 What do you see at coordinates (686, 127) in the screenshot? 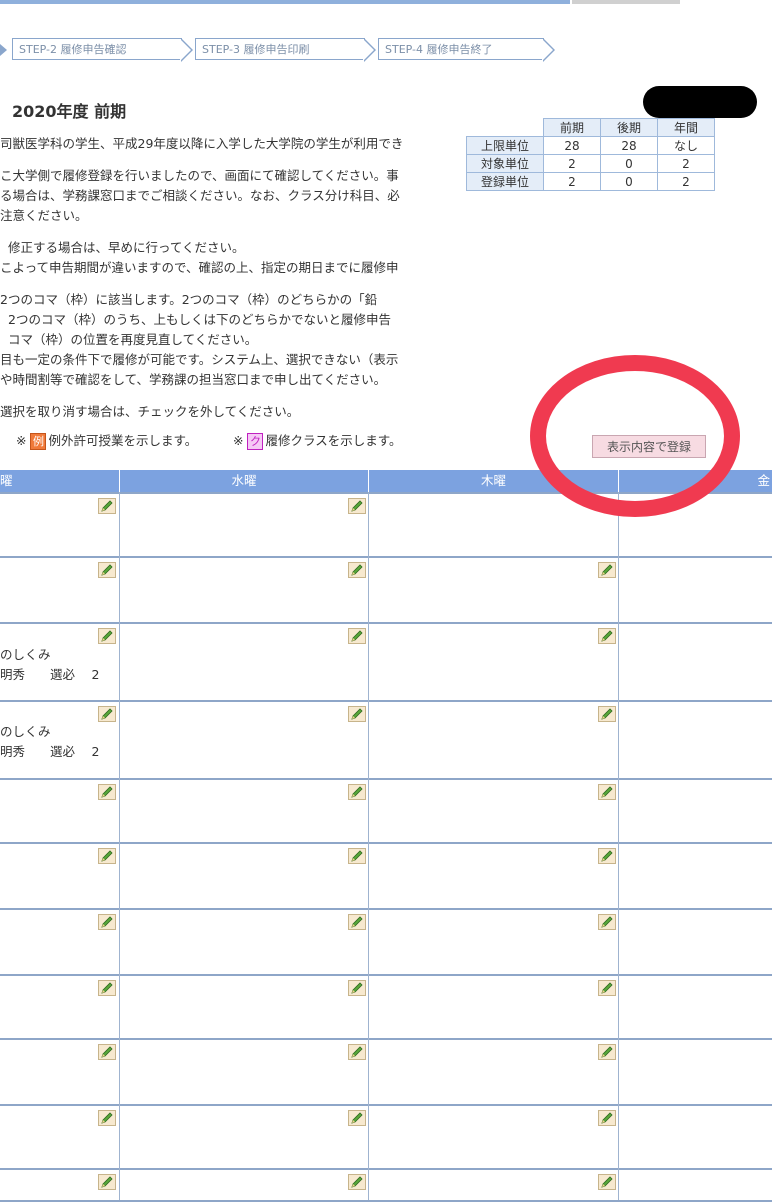
I see `units-header-annual: 年間` at bounding box center [686, 127].